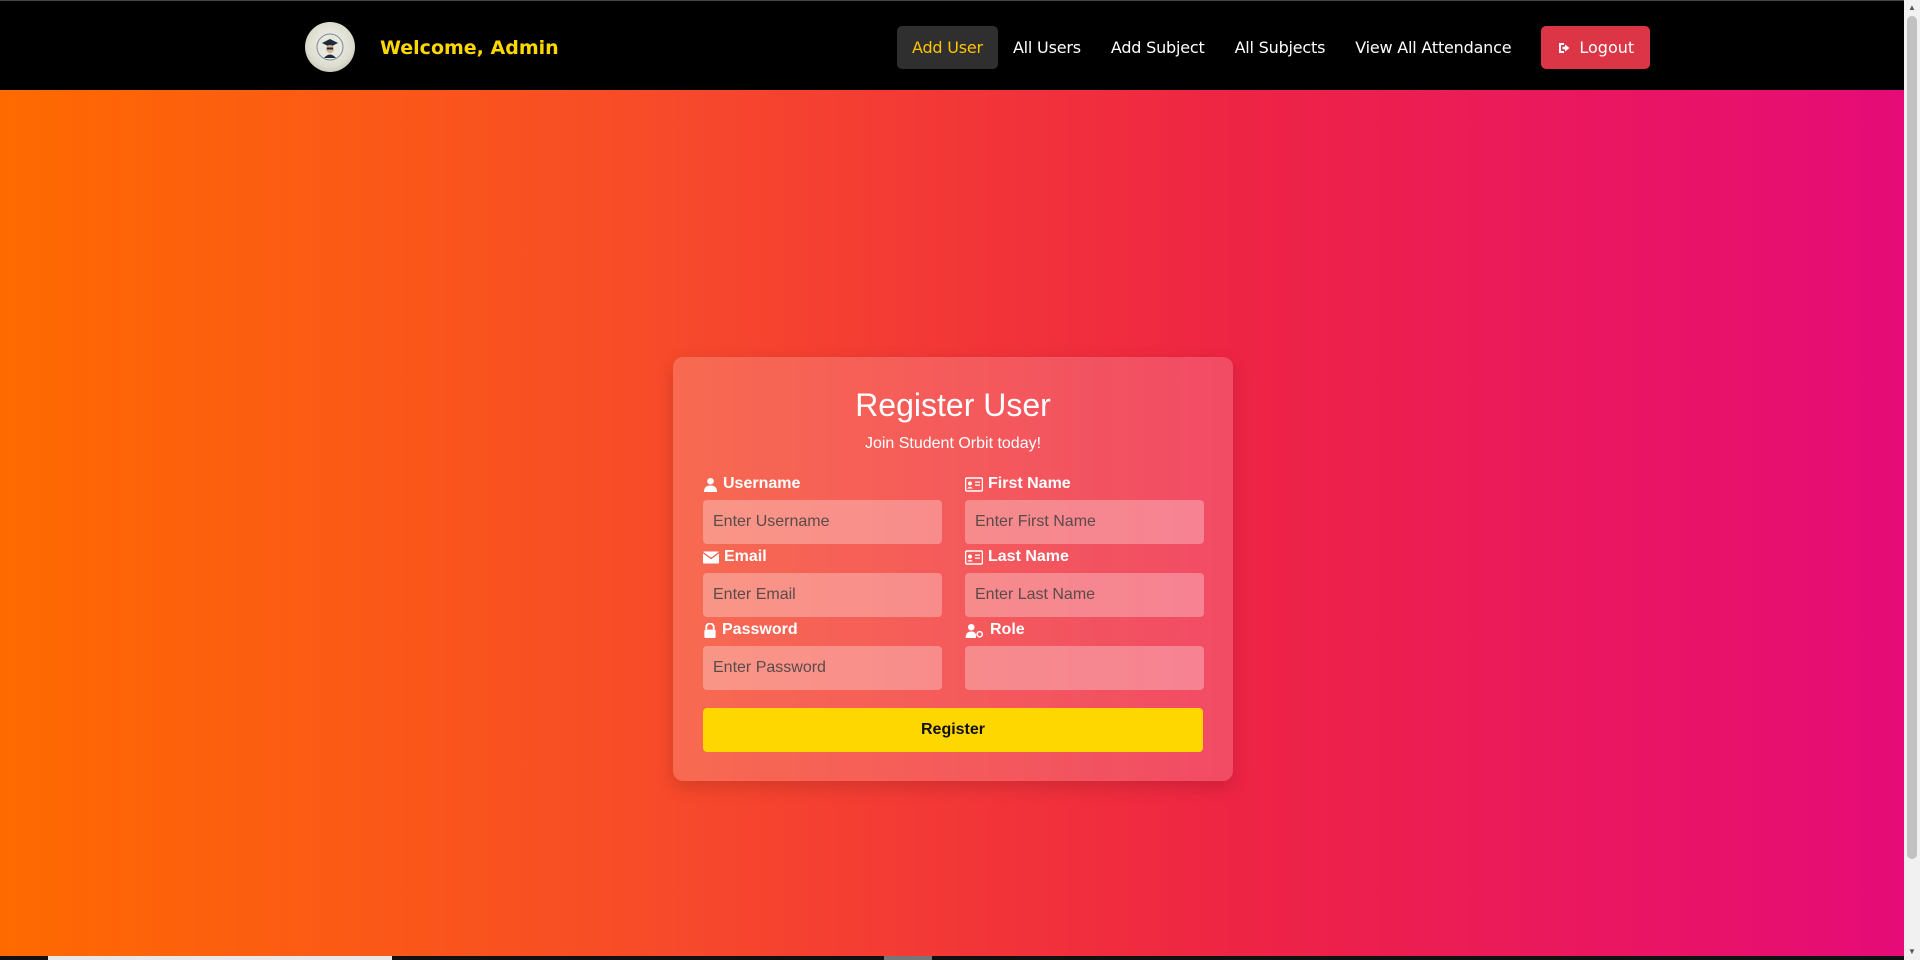 Image resolution: width=1920 pixels, height=960 pixels. Describe the element at coordinates (1084, 595) in the screenshot. I see `last-name-input` at that location.